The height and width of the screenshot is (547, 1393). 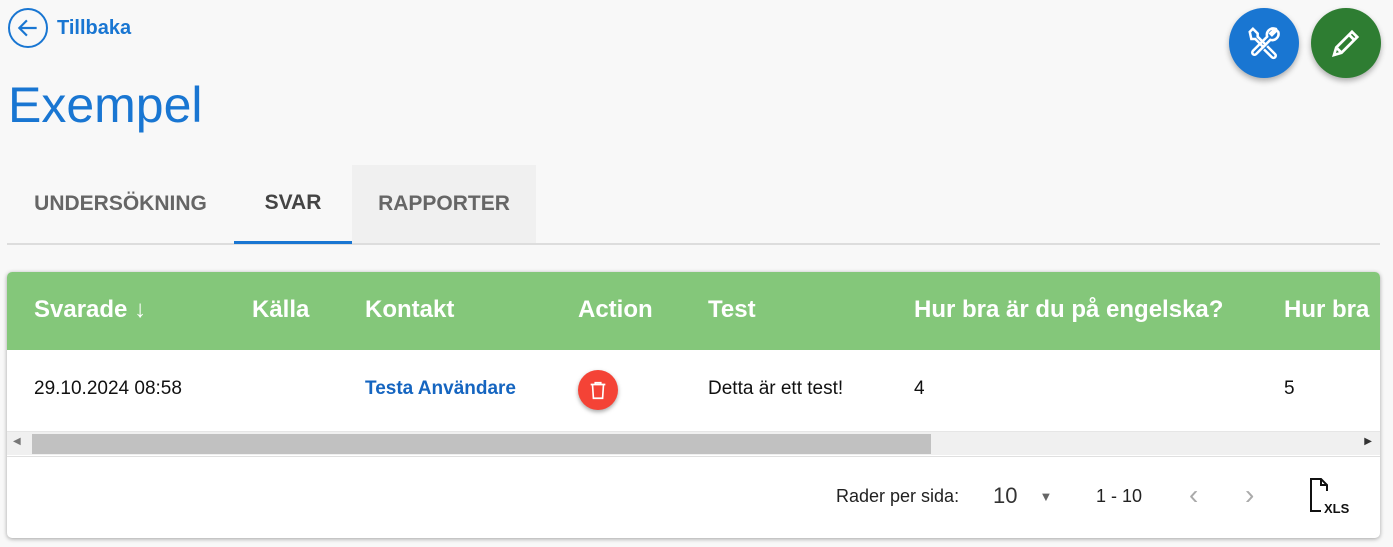 What do you see at coordinates (90, 310) in the screenshot?
I see `column-svarade: Svarade ↓` at bounding box center [90, 310].